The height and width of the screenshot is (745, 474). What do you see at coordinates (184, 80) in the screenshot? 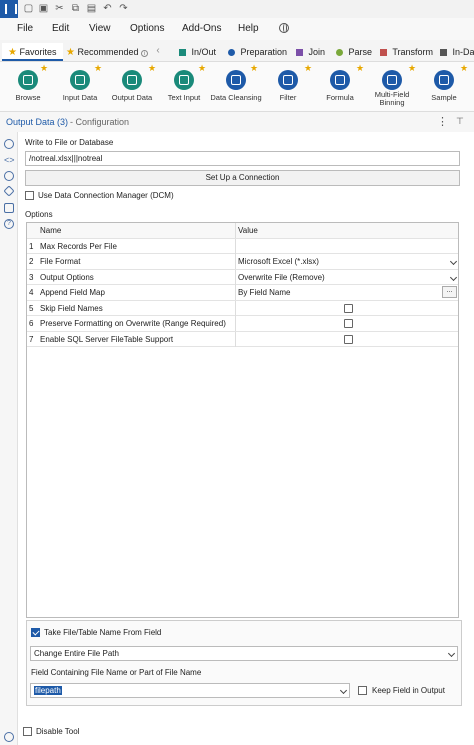
I see `text-input-icon` at bounding box center [184, 80].